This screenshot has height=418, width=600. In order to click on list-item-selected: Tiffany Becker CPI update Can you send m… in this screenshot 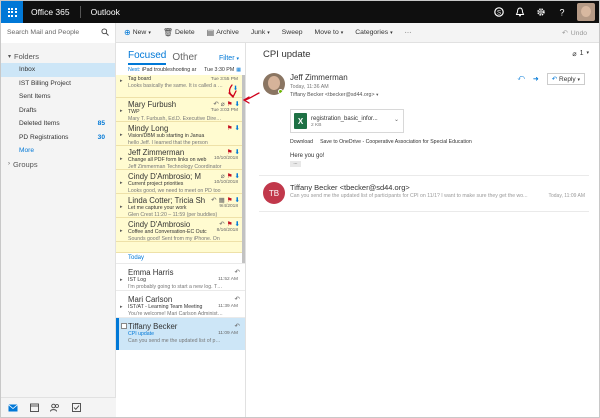, I will do `click(180, 334)`.